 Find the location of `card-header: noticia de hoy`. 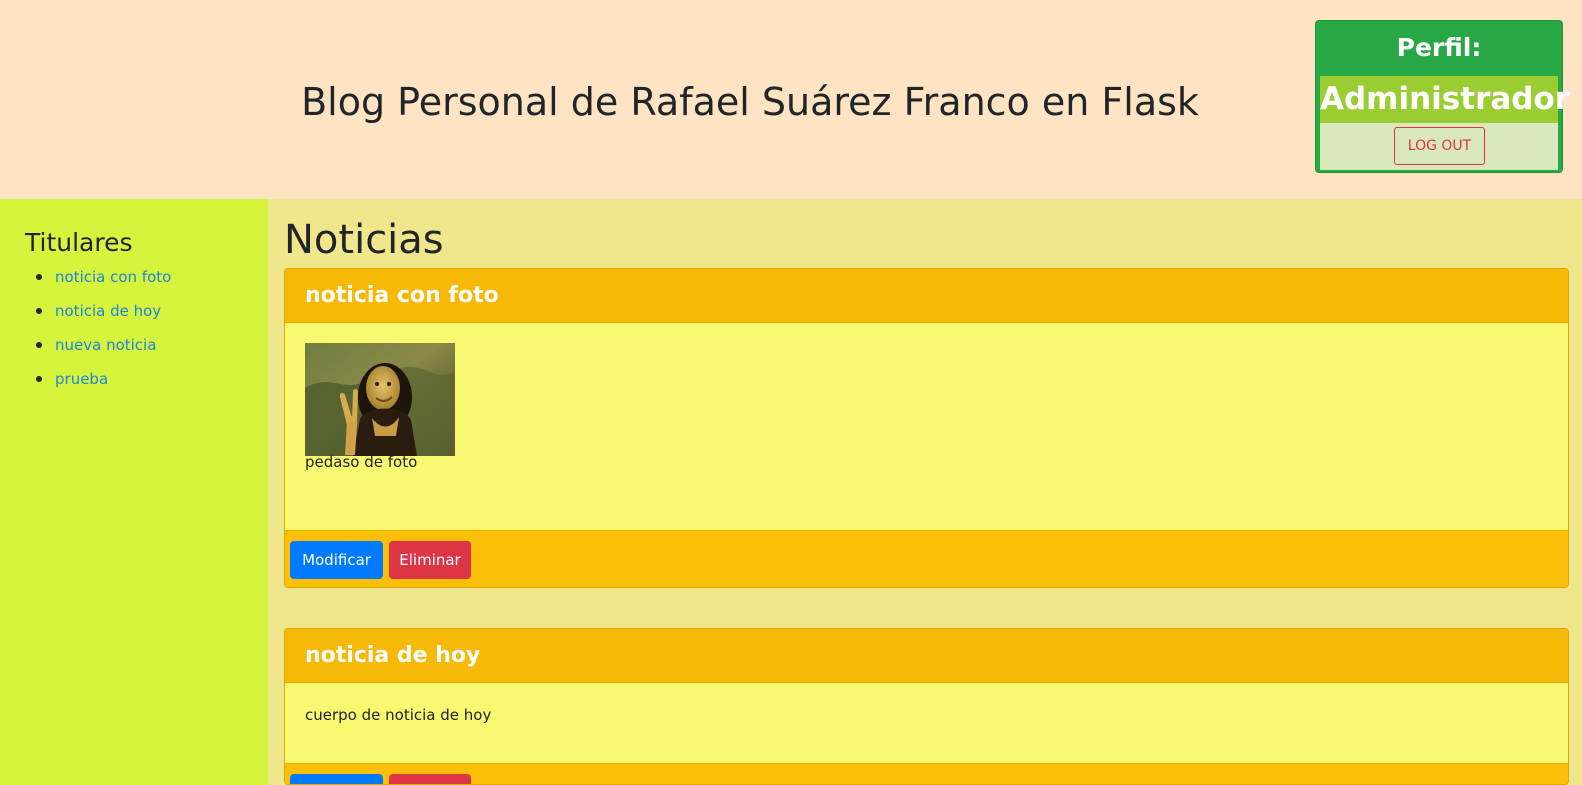

card-header: noticia de hoy is located at coordinates (926, 656).